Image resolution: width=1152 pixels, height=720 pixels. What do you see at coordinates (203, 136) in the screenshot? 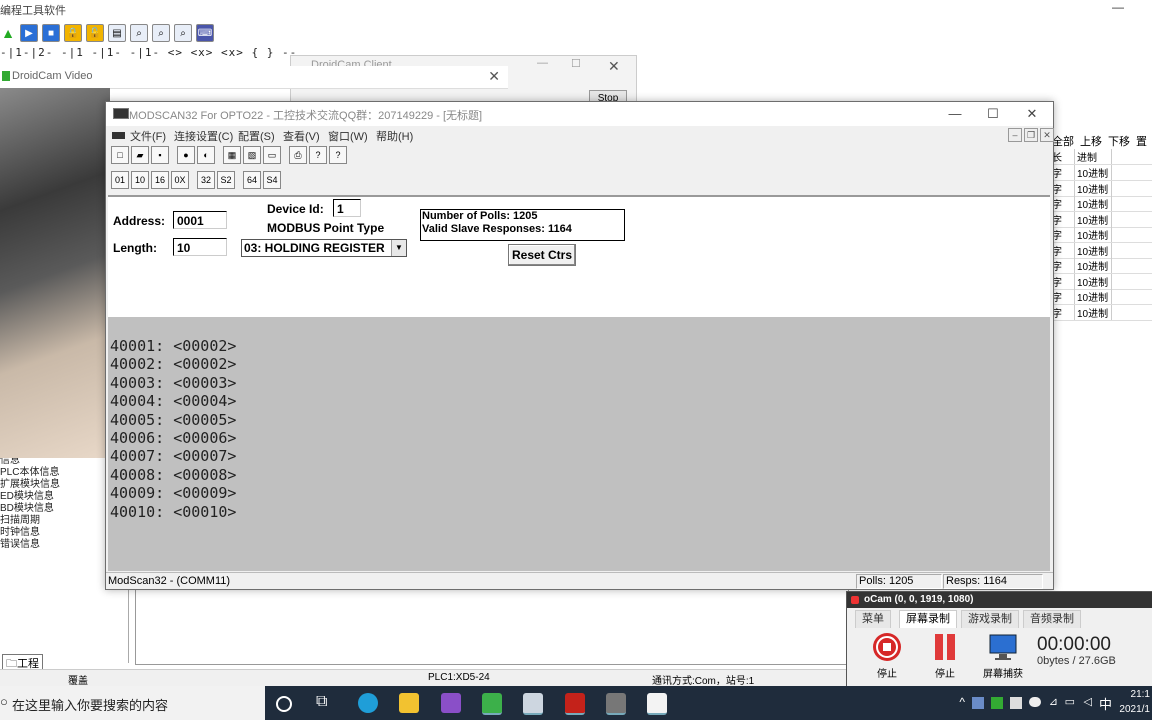
I see `menu-connection: 连接设置(C)` at bounding box center [203, 136].